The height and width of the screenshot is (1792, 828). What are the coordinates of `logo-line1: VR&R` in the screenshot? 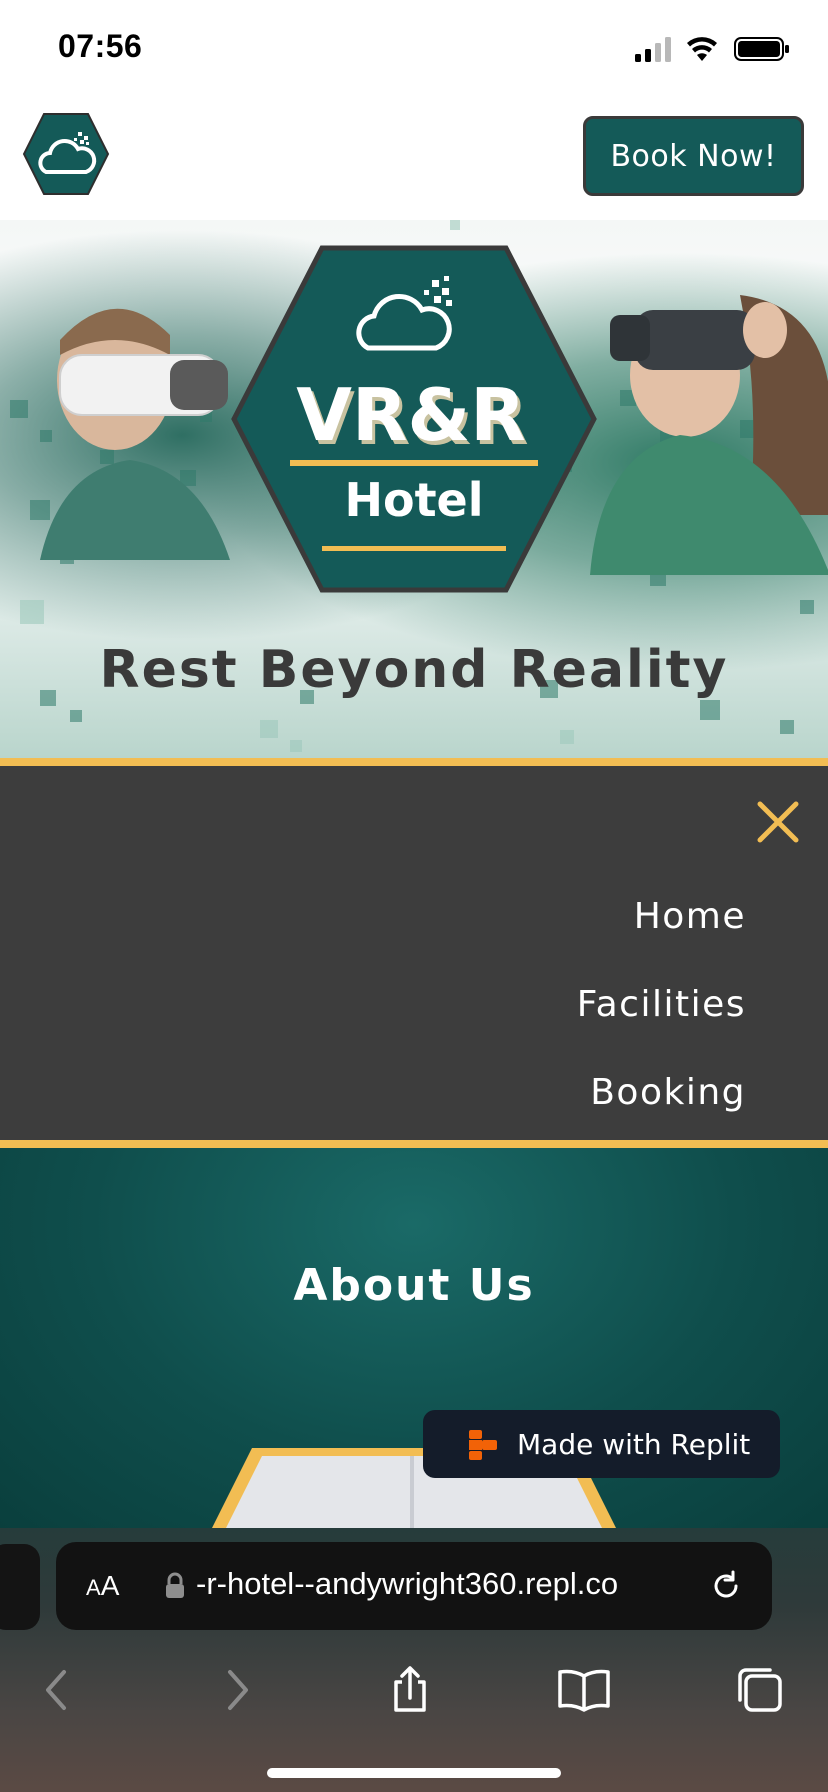 It's located at (410, 415).